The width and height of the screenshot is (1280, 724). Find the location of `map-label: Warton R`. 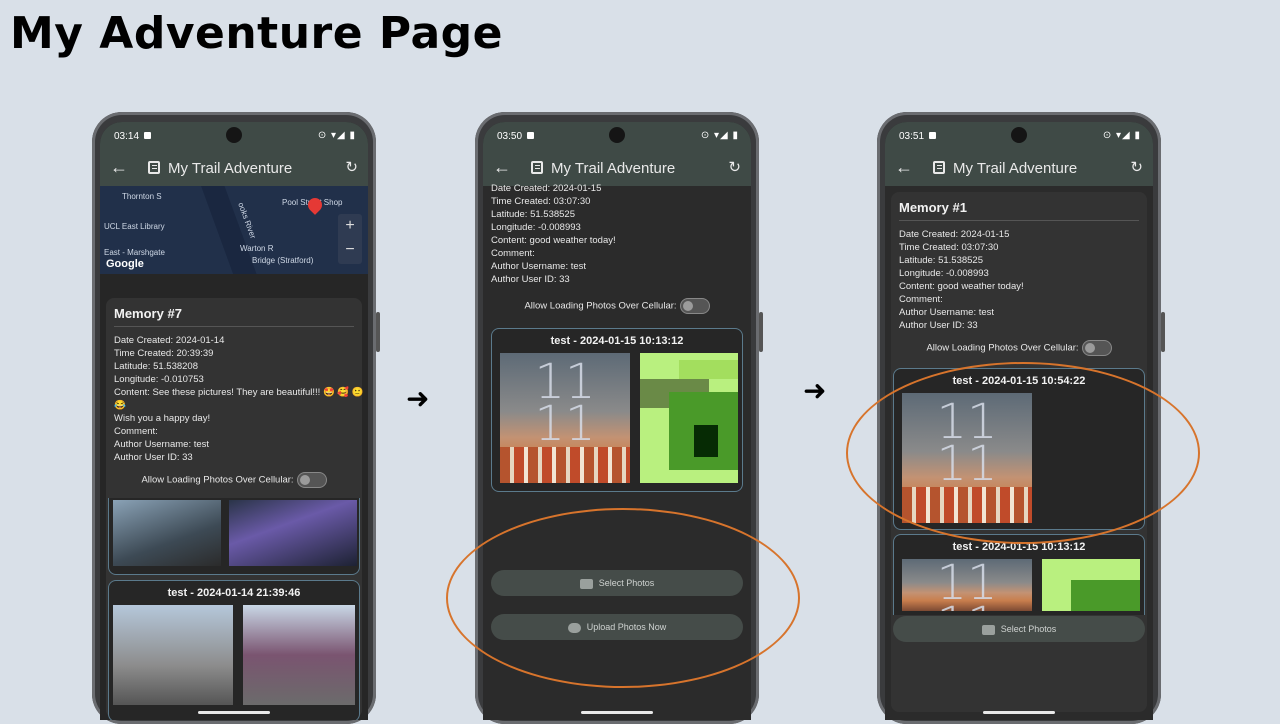

map-label: Warton R is located at coordinates (257, 248).